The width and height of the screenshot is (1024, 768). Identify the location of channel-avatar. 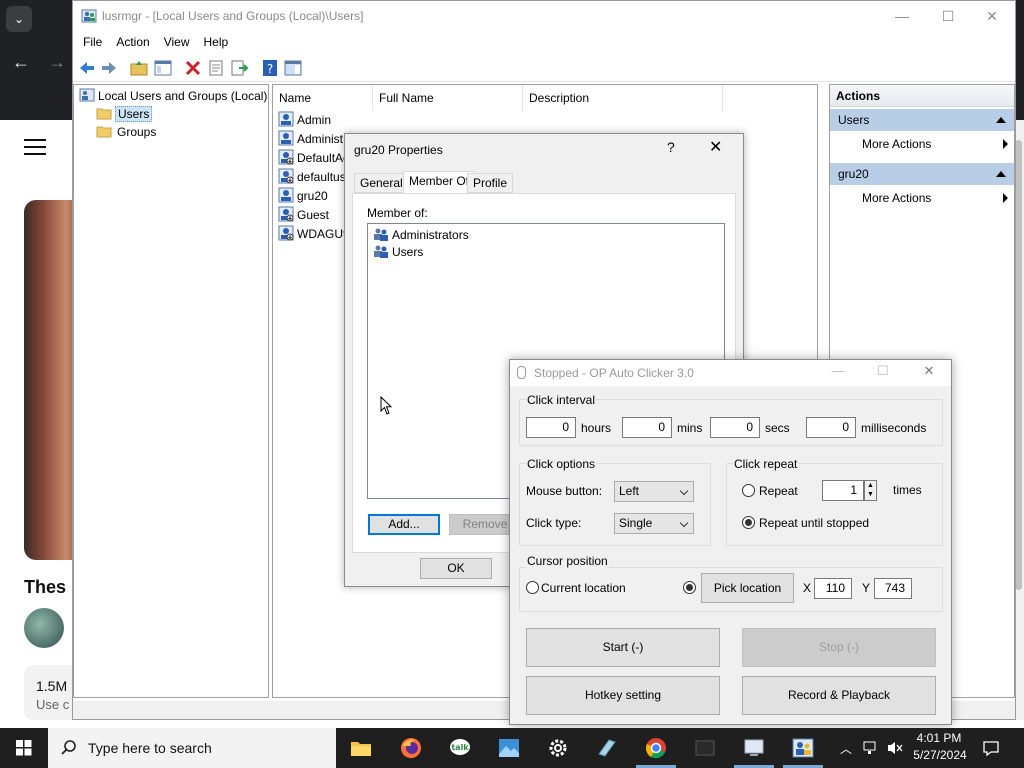
(44, 628).